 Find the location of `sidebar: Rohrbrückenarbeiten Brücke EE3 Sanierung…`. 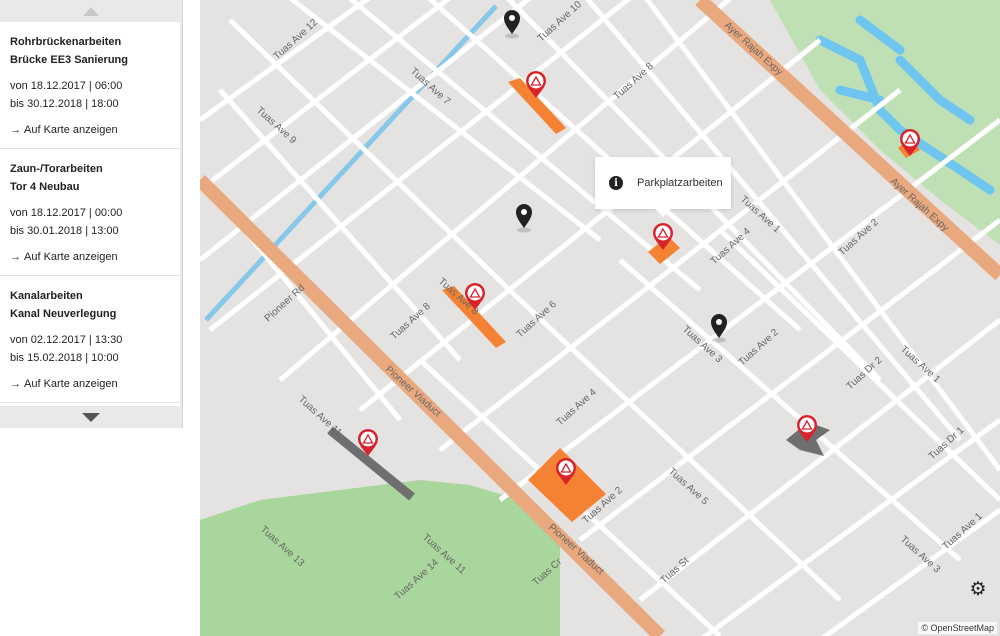

sidebar: Rohrbrückenarbeiten Brücke EE3 Sanierung… is located at coordinates (91, 214).